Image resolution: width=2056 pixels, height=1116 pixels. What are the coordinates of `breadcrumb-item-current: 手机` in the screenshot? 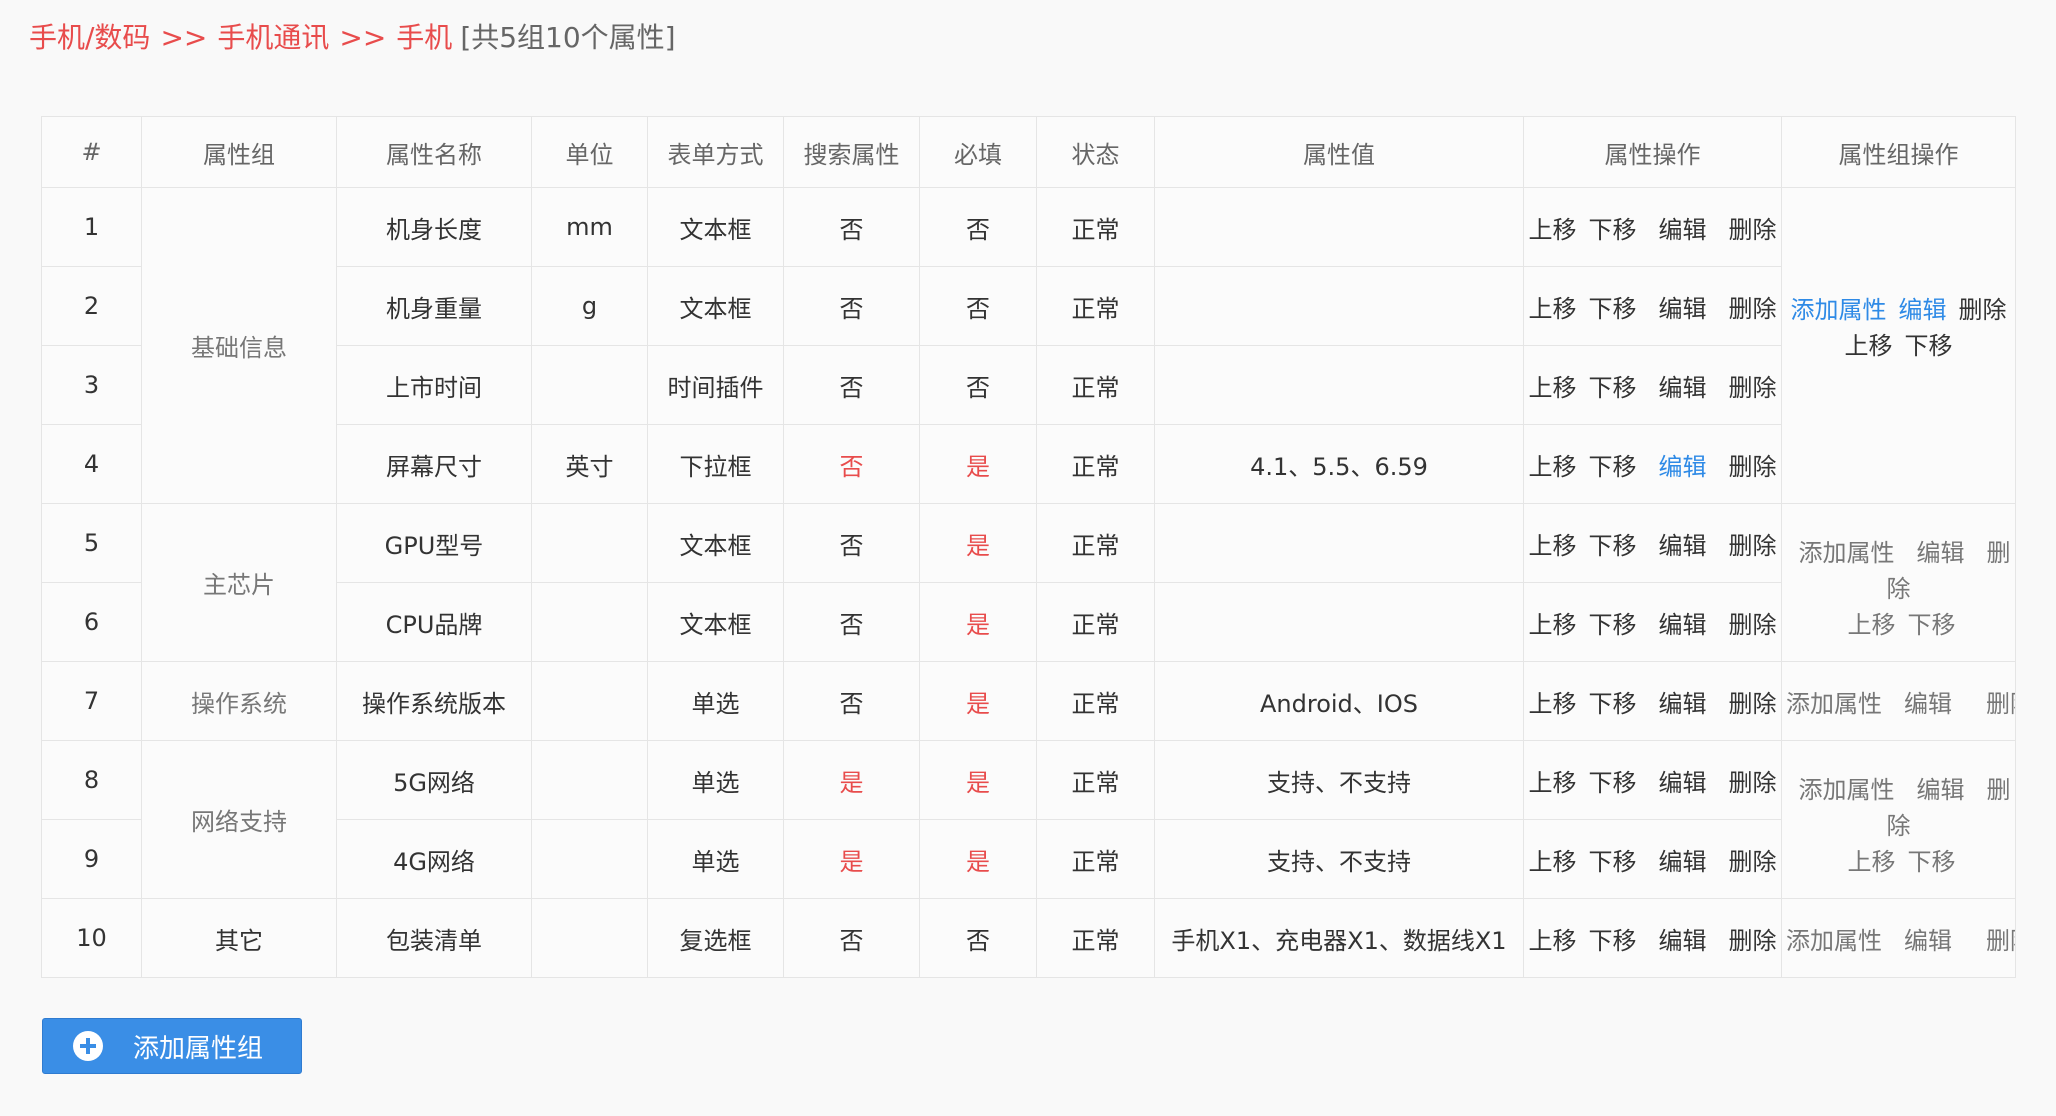 It's located at (424, 37).